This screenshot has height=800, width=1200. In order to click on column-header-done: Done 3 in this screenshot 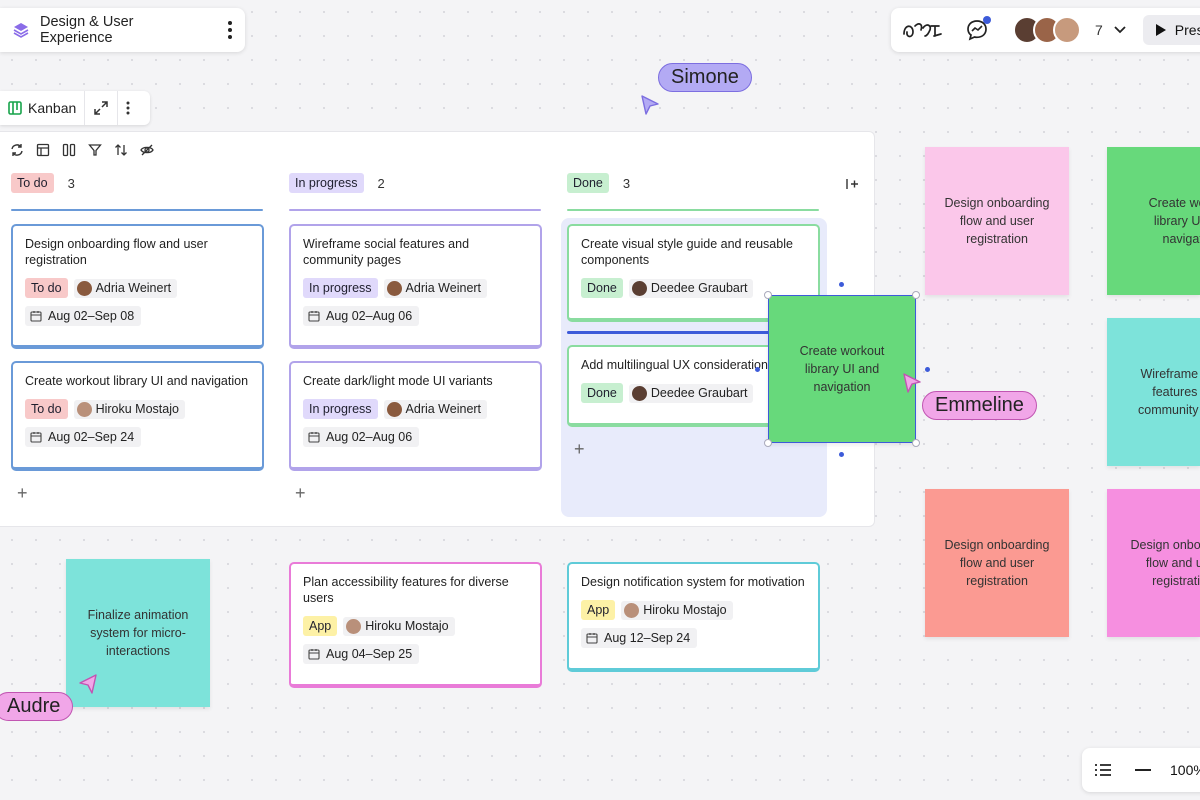, I will do `click(598, 183)`.